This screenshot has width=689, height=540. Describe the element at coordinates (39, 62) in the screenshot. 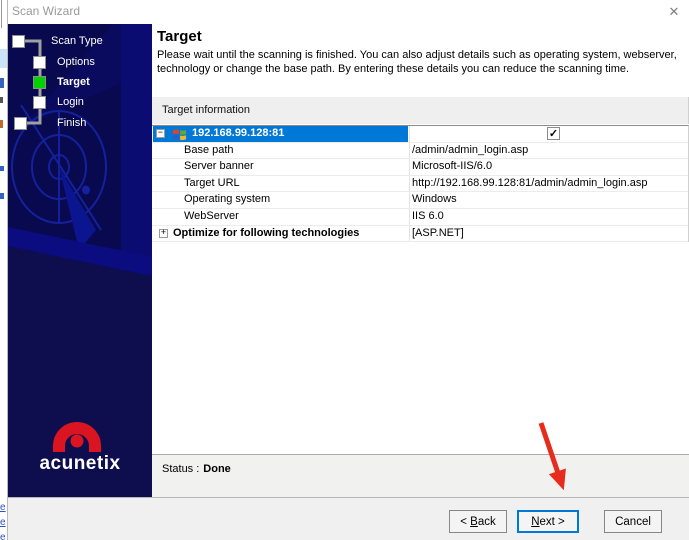

I see `step-box-options` at that location.